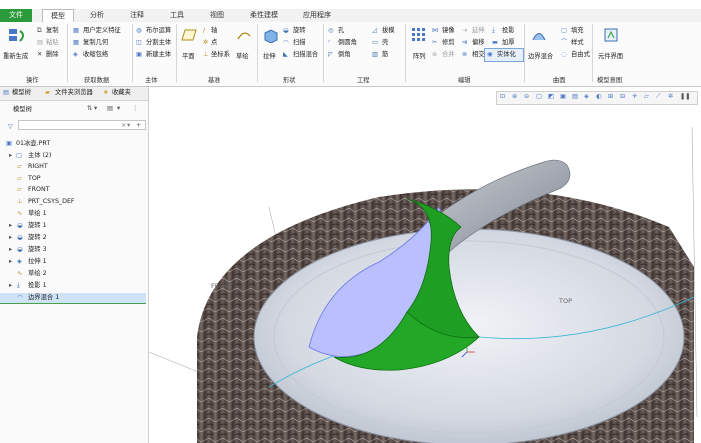 The height and width of the screenshot is (443, 701). Describe the element at coordinates (95, 55) in the screenshot. I see `shrinkwrap-button: 收缩包络` at that location.